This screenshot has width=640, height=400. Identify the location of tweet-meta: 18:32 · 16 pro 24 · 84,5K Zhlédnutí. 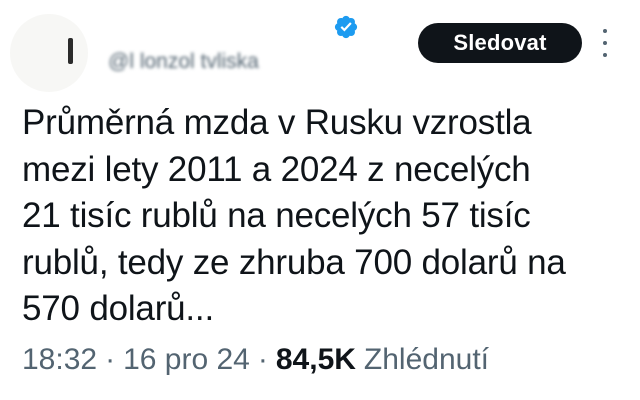
(255, 360).